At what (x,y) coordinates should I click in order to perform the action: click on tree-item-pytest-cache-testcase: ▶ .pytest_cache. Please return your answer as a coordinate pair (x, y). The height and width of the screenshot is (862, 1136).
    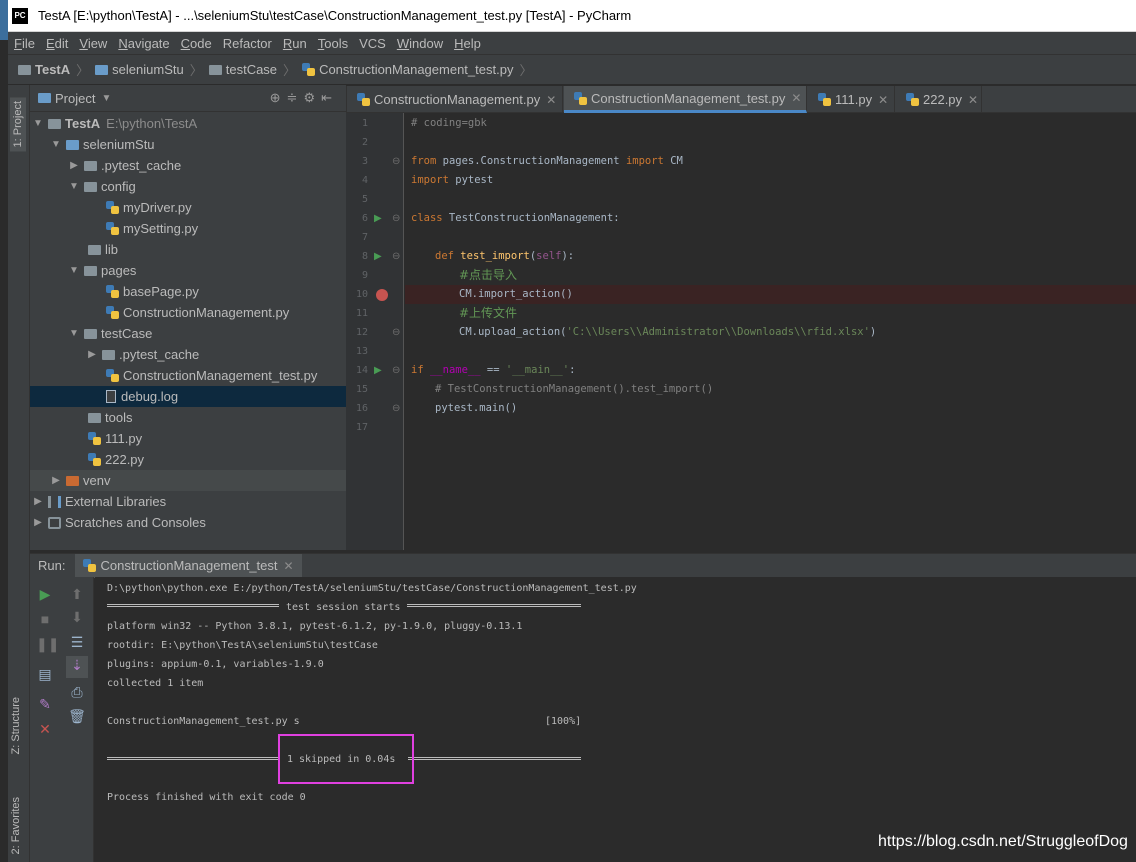
    Looking at the image, I should click on (188, 354).